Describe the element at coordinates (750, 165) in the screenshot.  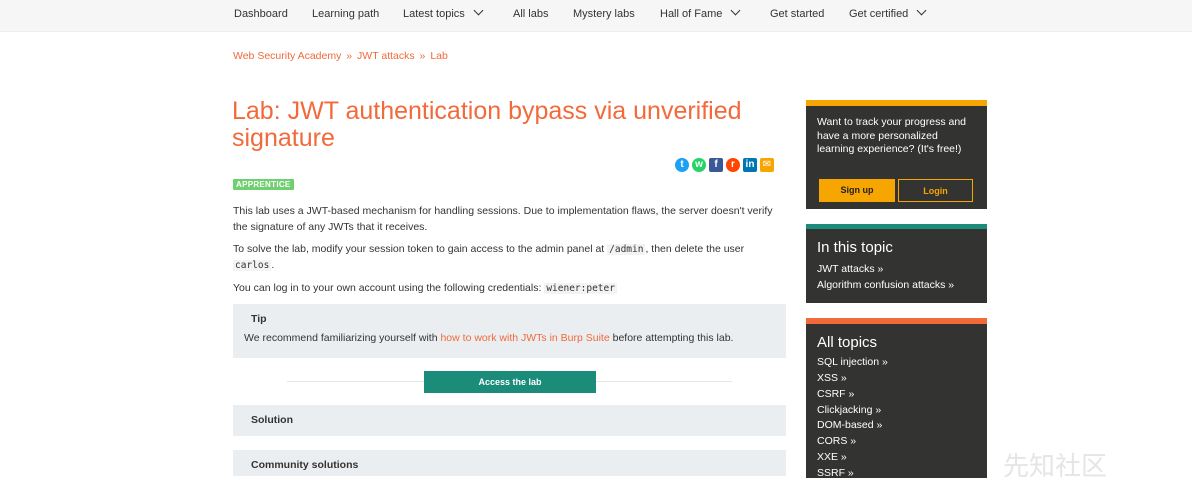
I see `linkedin-icon: in` at that location.